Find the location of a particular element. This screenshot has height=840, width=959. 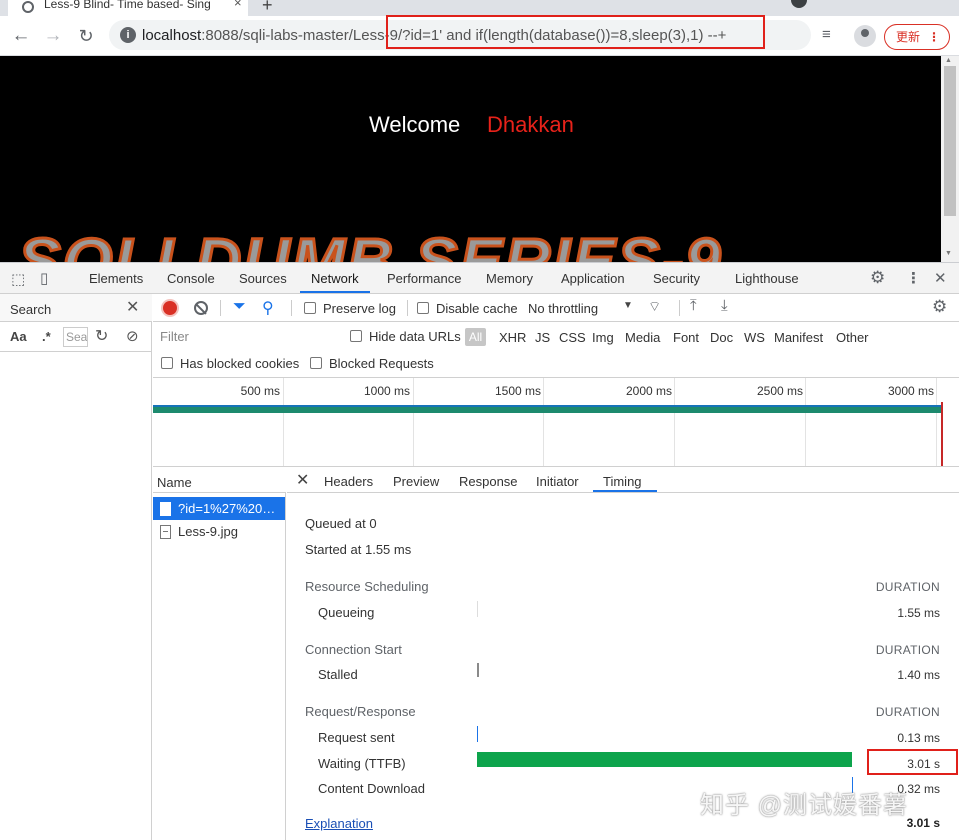

device-toggle-icon: ▯ is located at coordinates (44, 278).